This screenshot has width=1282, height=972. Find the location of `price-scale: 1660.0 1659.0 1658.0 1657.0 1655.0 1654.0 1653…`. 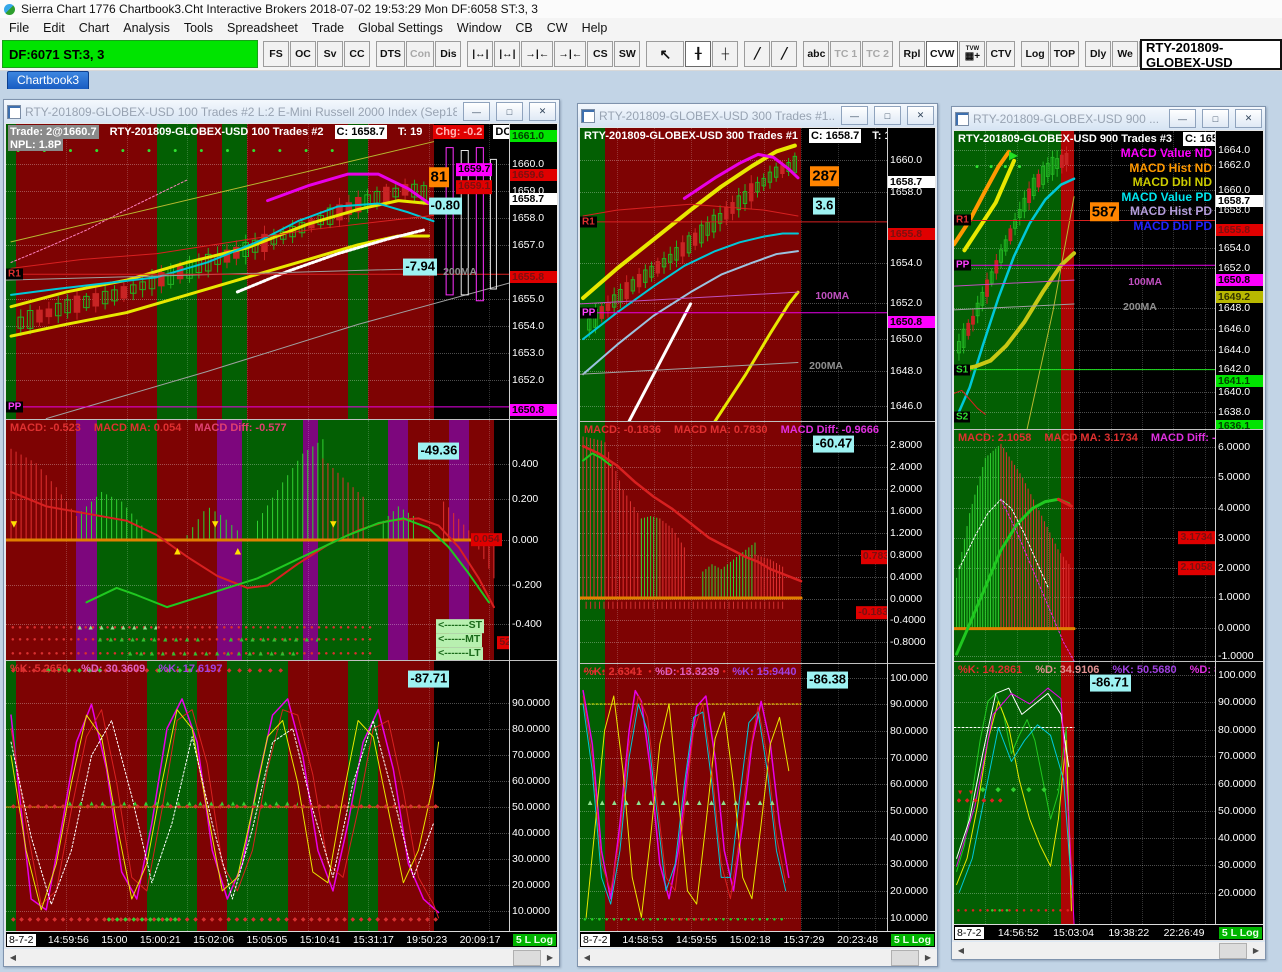

price-scale: 1660.0 1659.0 1658.0 1657.0 1655.0 1654.0 1653… is located at coordinates (533, 271).